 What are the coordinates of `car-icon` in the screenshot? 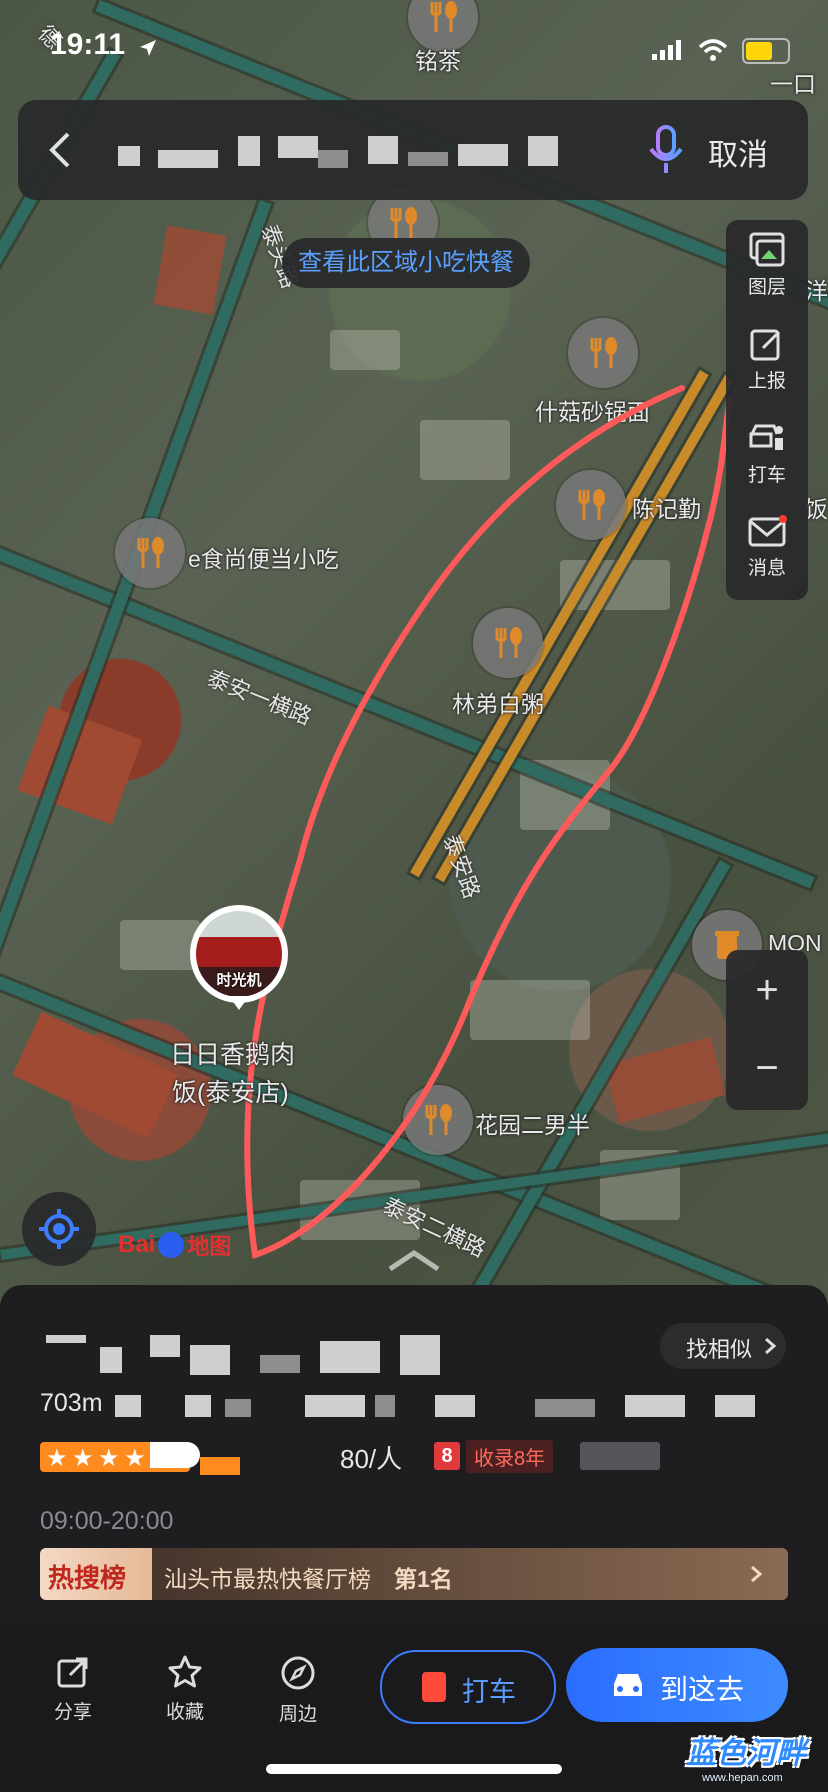 It's located at (628, 1685).